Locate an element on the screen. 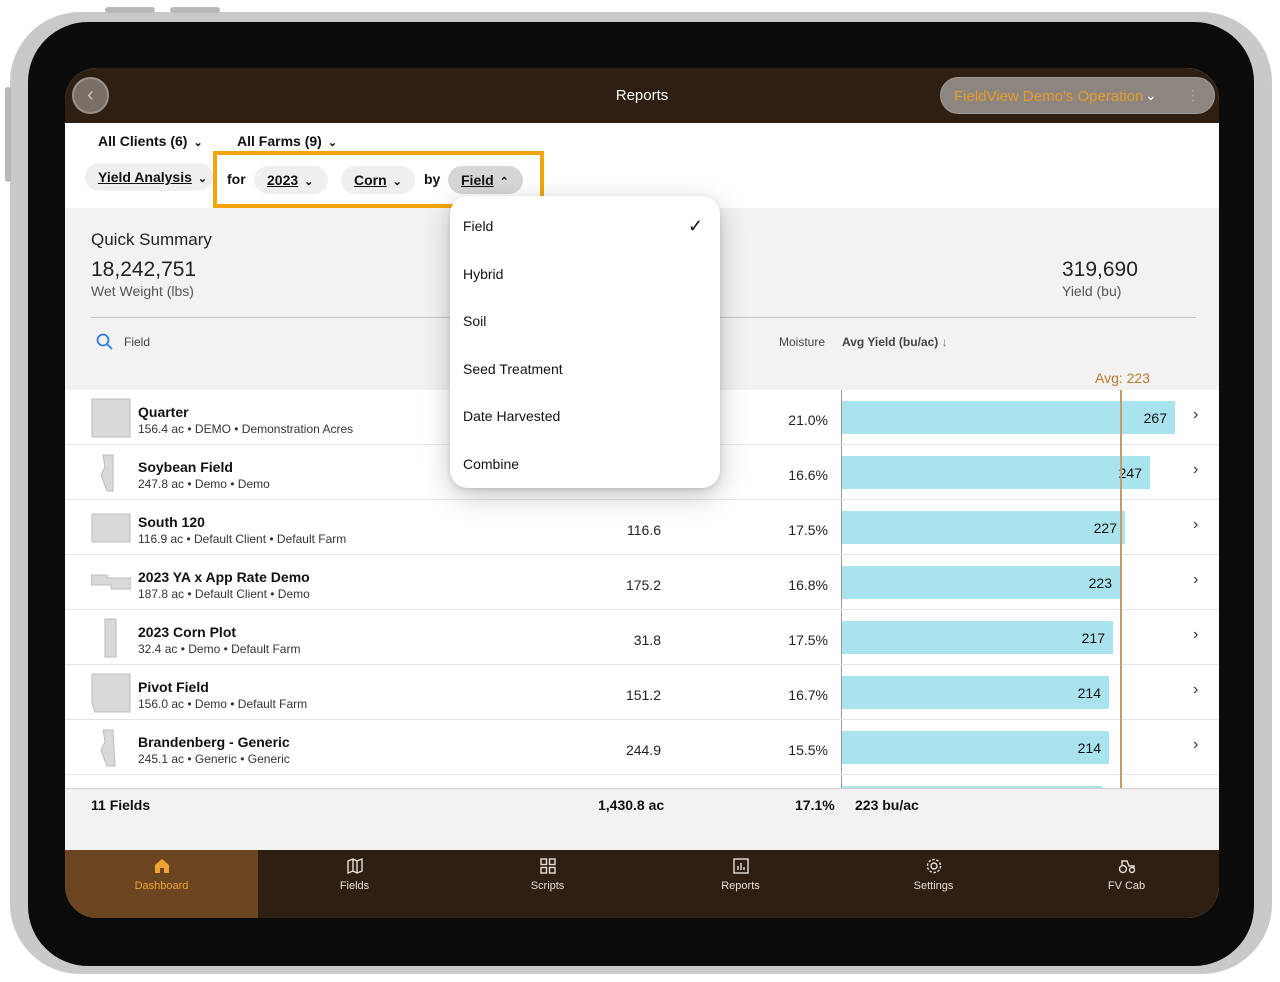  nav-label: Fields is located at coordinates (354, 886).